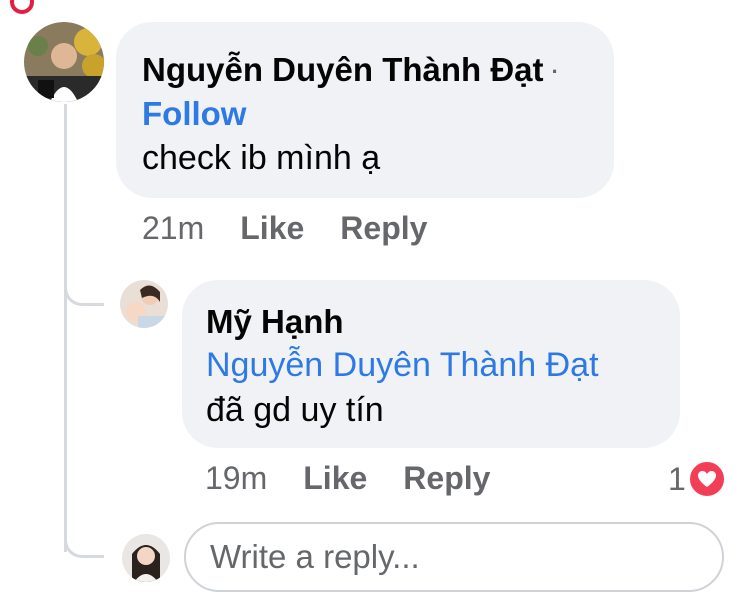 The height and width of the screenshot is (592, 750). What do you see at coordinates (295, 410) in the screenshot?
I see `comment-text: đã gd uy tín` at bounding box center [295, 410].